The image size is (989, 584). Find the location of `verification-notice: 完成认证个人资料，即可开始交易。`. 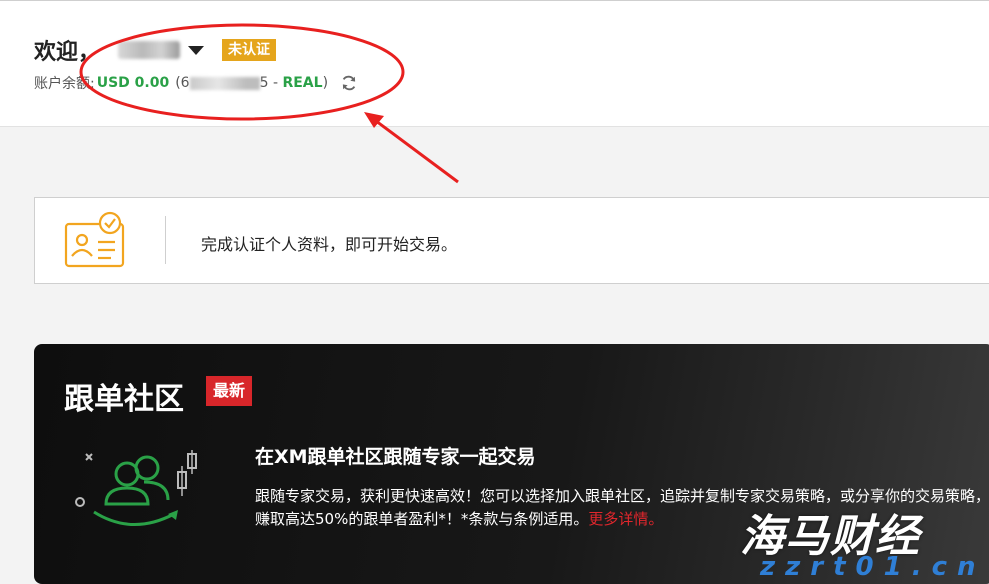

verification-notice: 完成认证个人资料，即可开始交易。 is located at coordinates (511, 240).